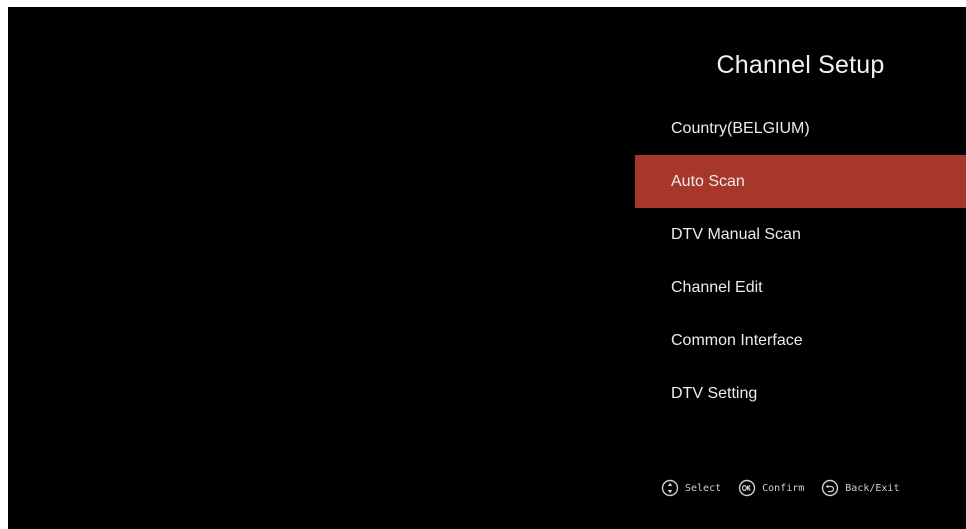  Describe the element at coordinates (800, 234) in the screenshot. I see `menu-item-dtv-manual-scan: DTV Manual Scan` at that location.